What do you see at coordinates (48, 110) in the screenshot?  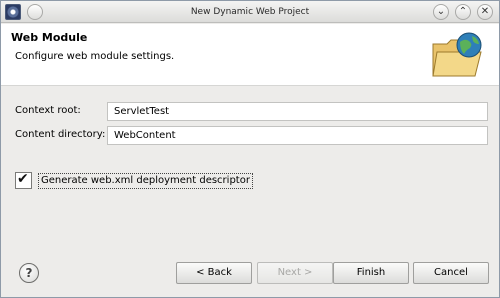 I see `context-root-label: Context root:` at bounding box center [48, 110].